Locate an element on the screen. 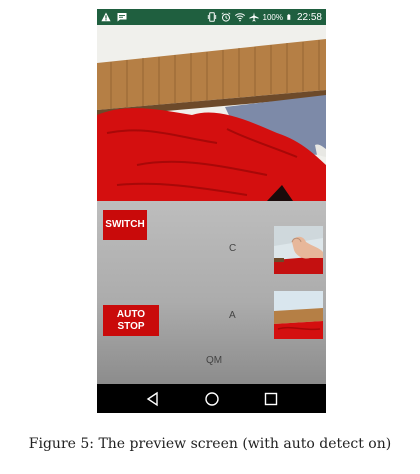 The width and height of the screenshot is (420, 474). auto-stop-label-line1: AUTO is located at coordinates (131, 314).